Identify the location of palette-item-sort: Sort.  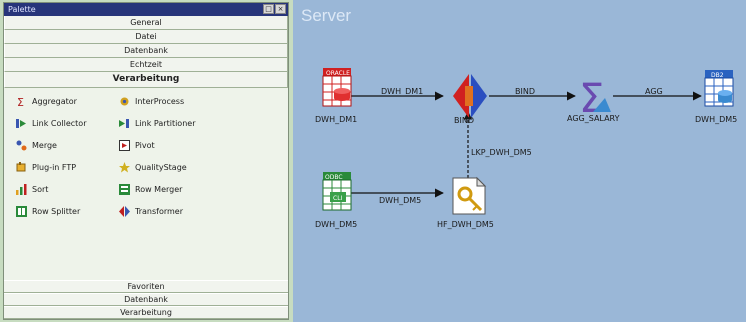
(32, 189).